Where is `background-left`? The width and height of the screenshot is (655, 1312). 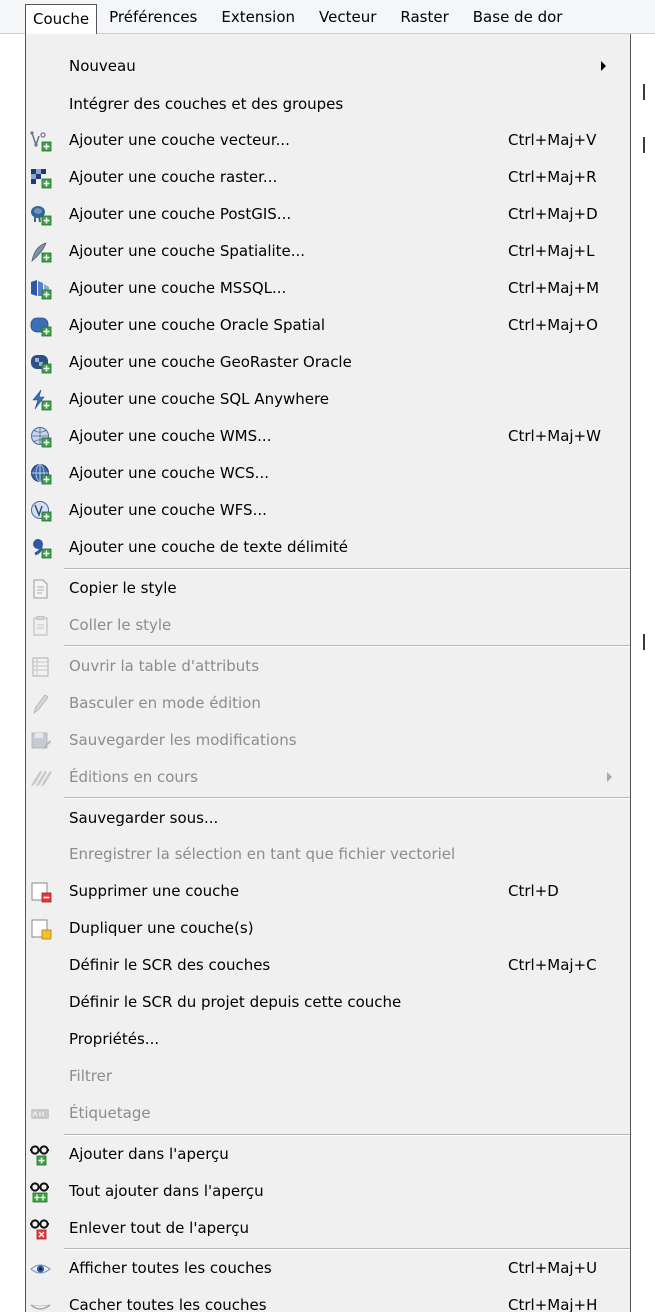 background-left is located at coordinates (11, 673).